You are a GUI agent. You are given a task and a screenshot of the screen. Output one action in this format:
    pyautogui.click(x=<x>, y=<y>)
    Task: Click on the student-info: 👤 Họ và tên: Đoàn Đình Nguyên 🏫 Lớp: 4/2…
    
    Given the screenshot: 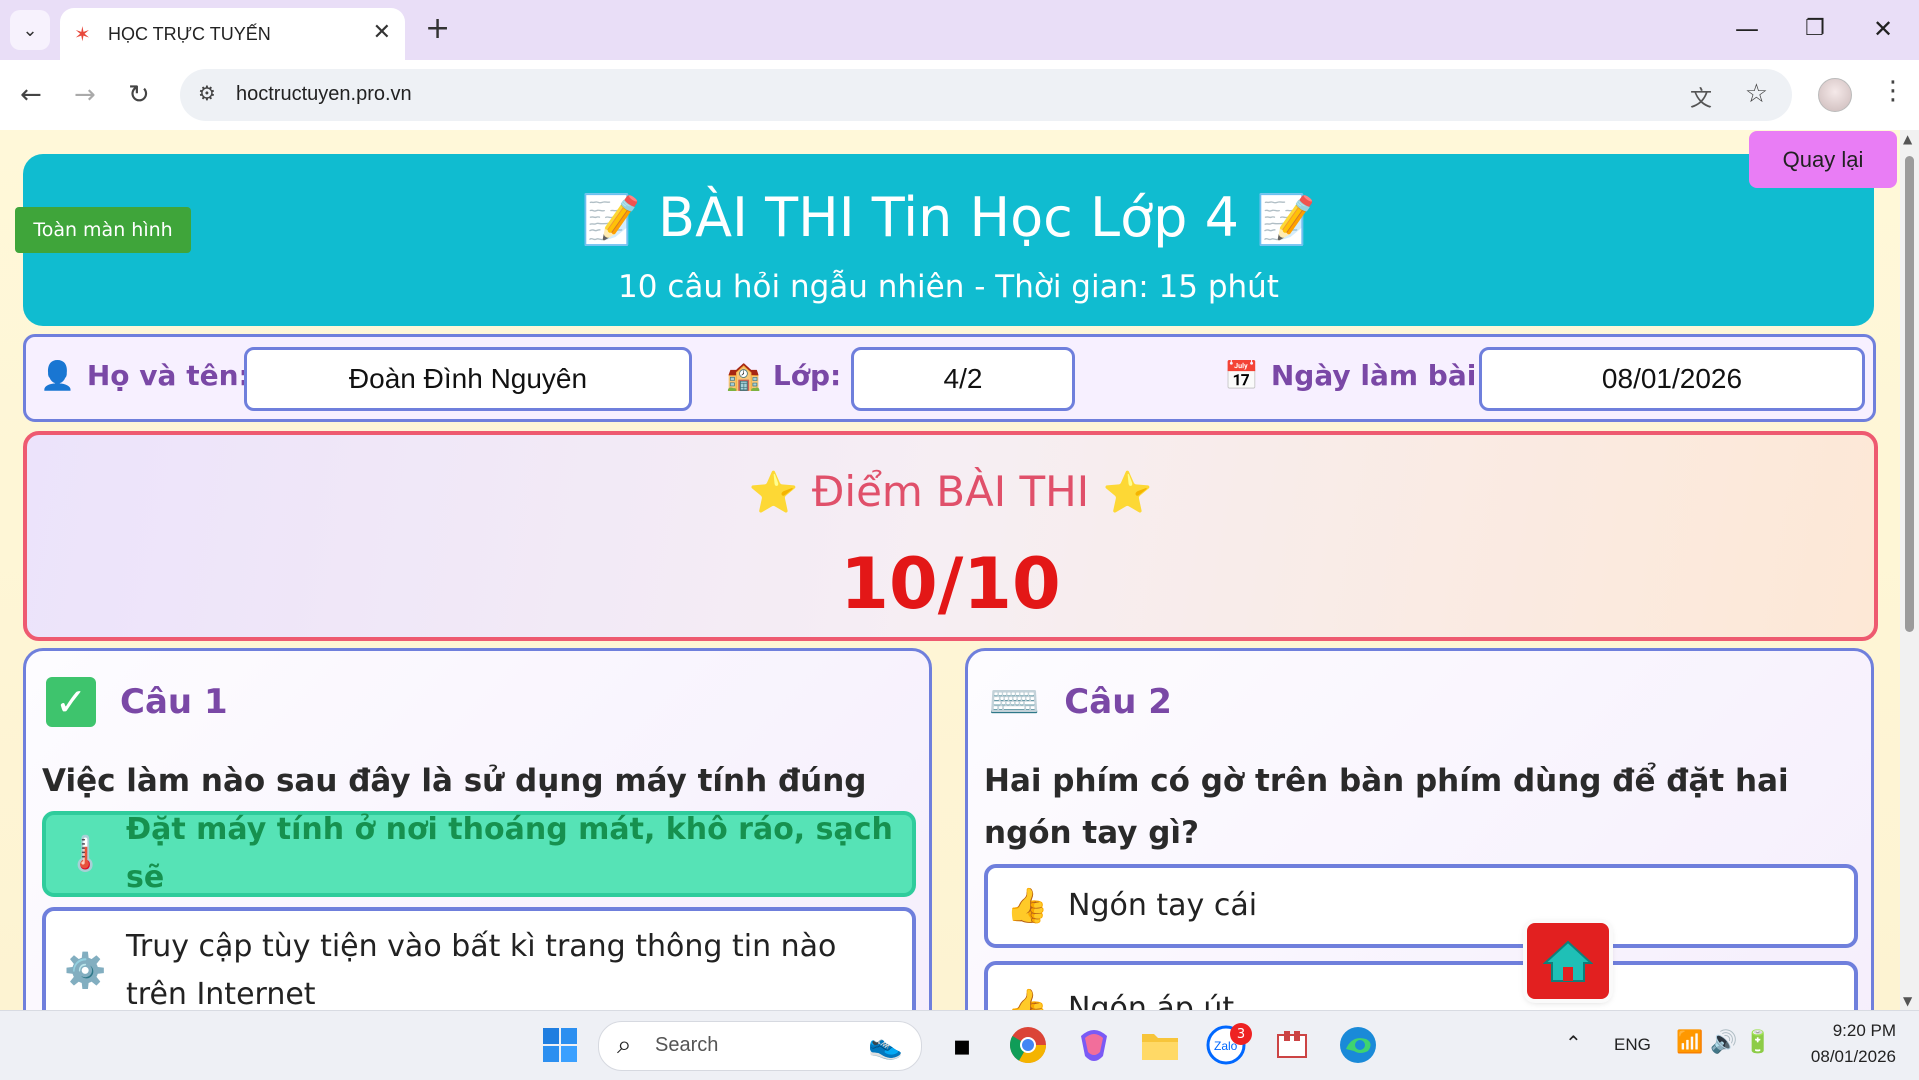 What is the action you would take?
    pyautogui.click(x=949, y=378)
    